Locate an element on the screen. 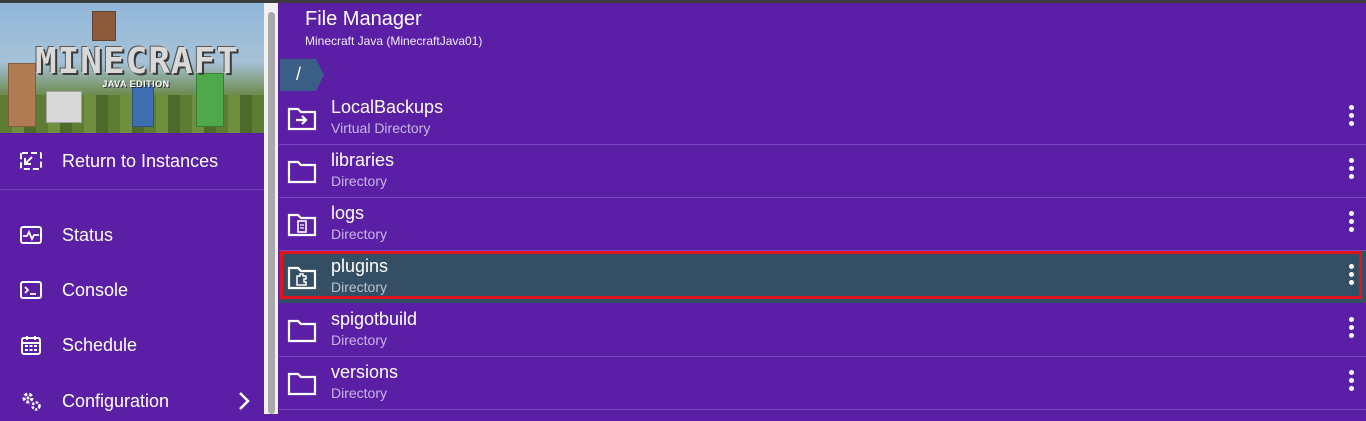 The image size is (1366, 421). page-title: File Manager is located at coordinates (363, 19).